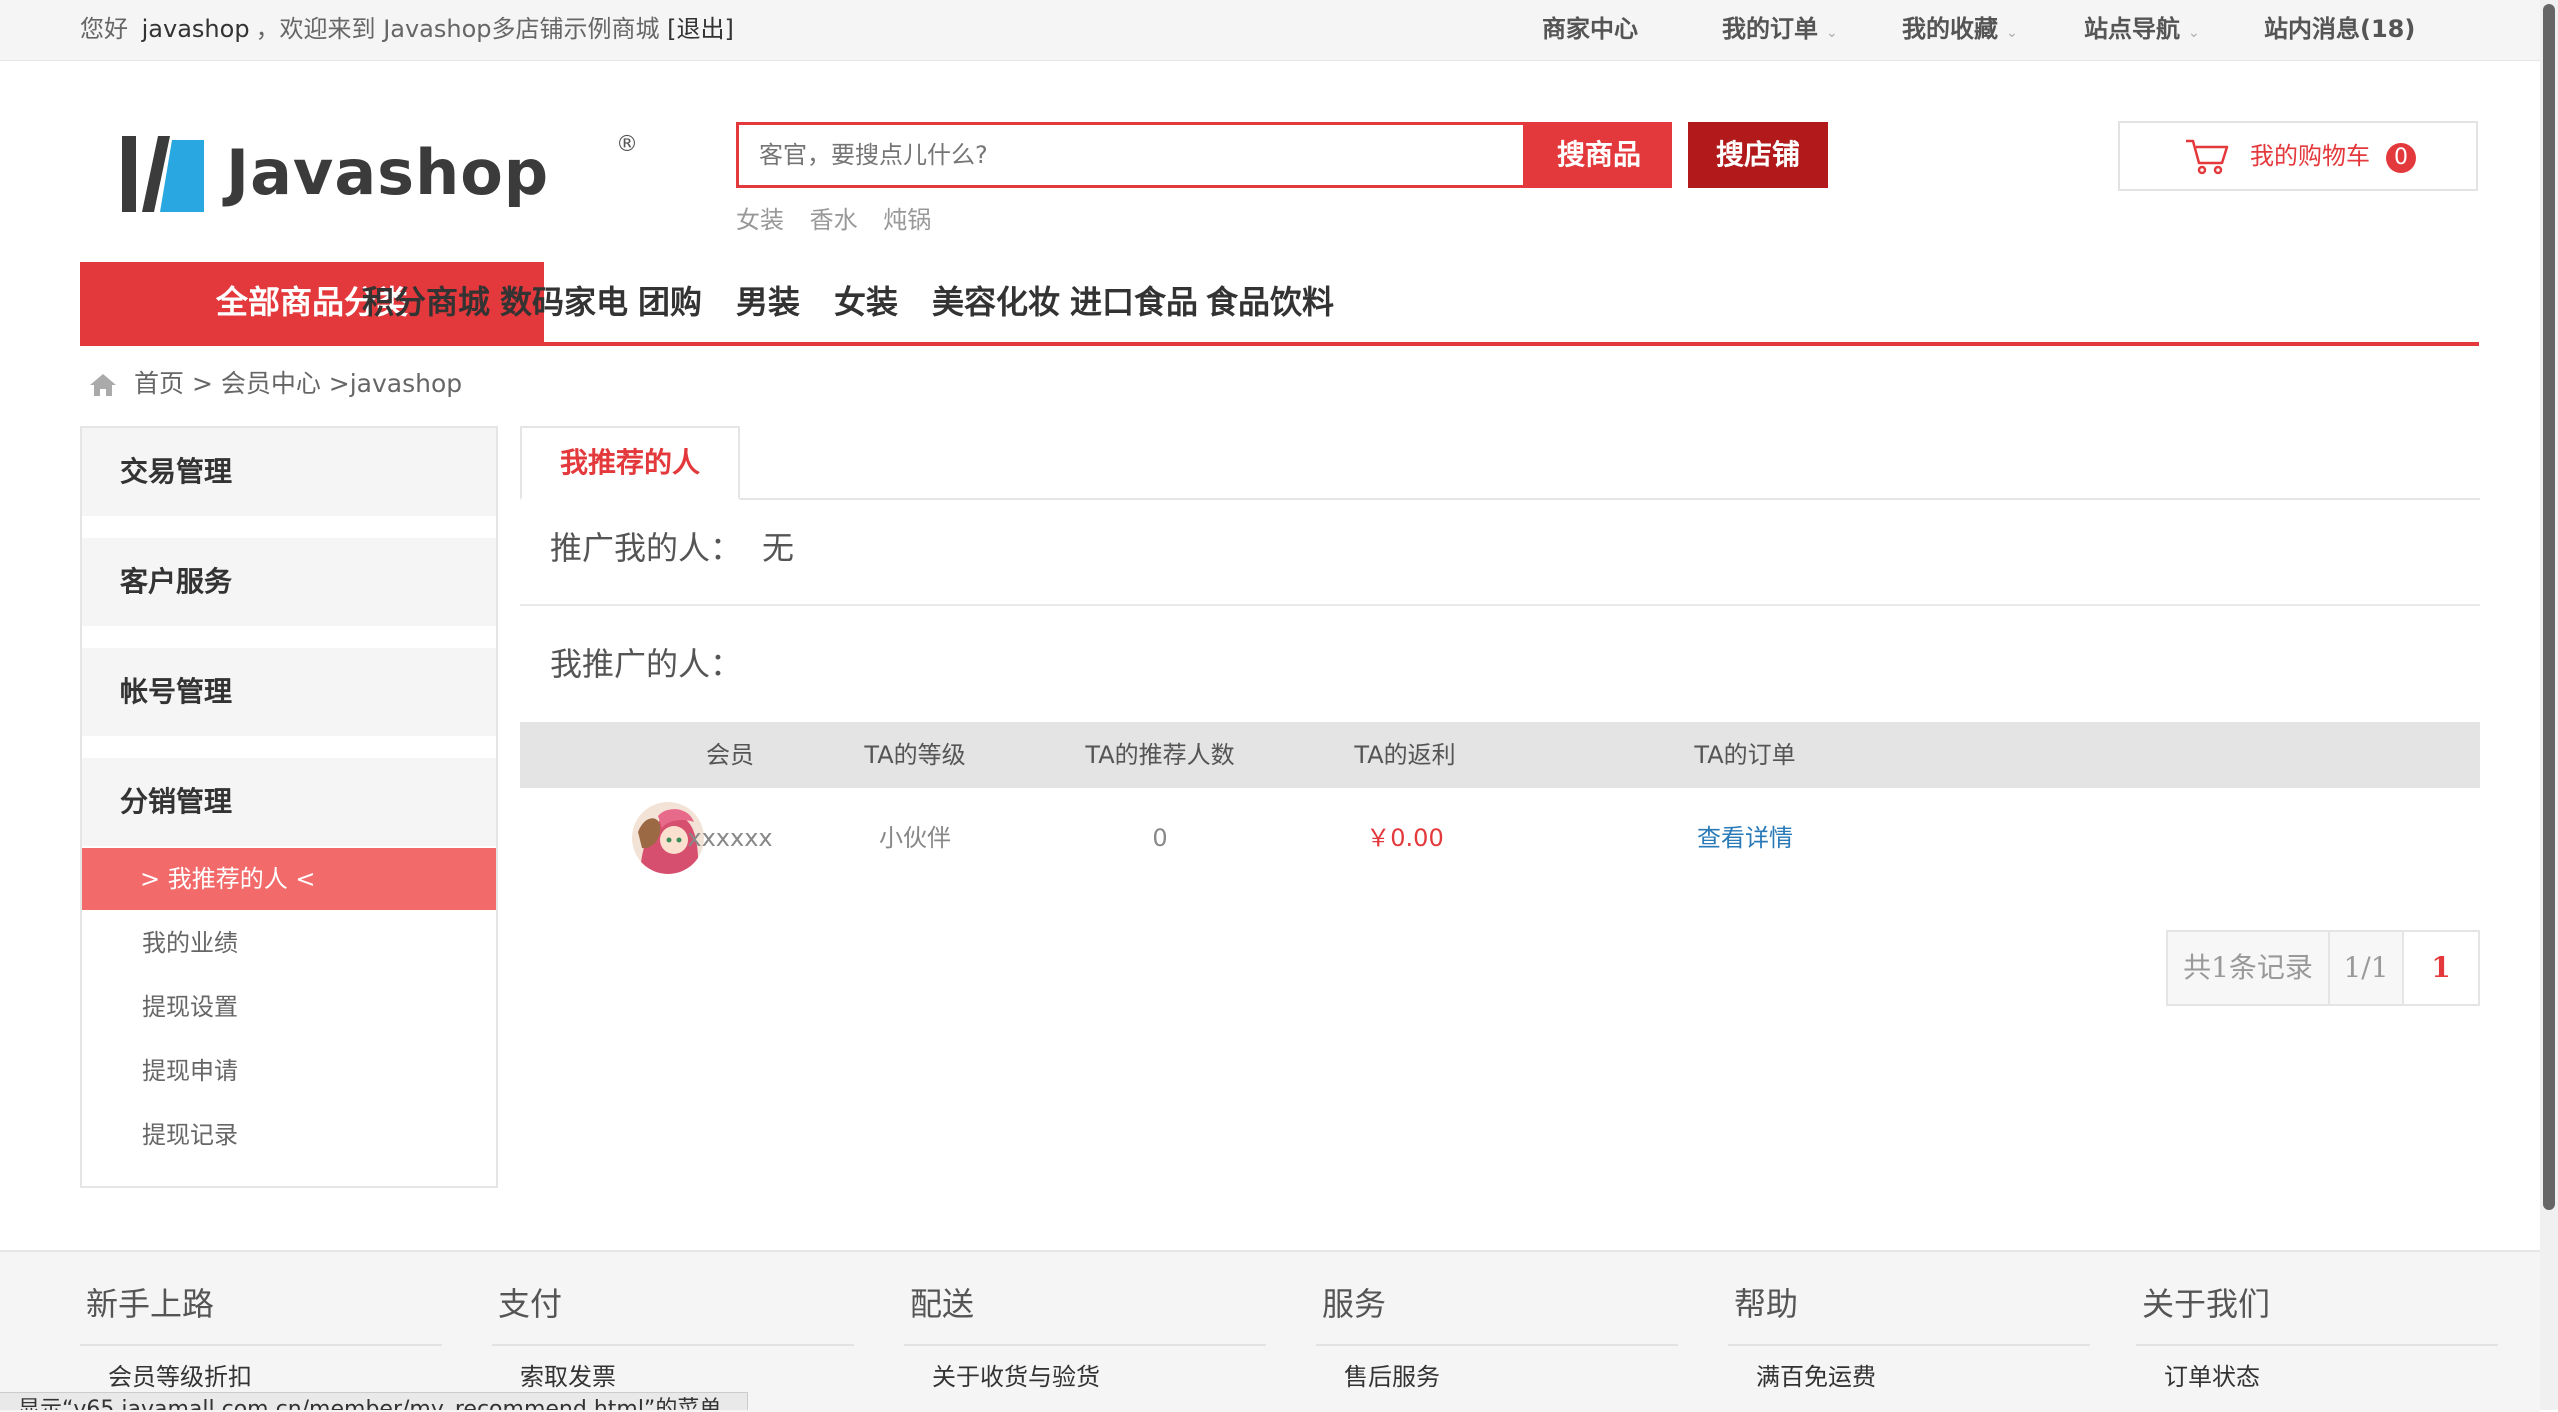 This screenshot has height=1412, width=2558. I want to click on search-box, so click(1131, 155).